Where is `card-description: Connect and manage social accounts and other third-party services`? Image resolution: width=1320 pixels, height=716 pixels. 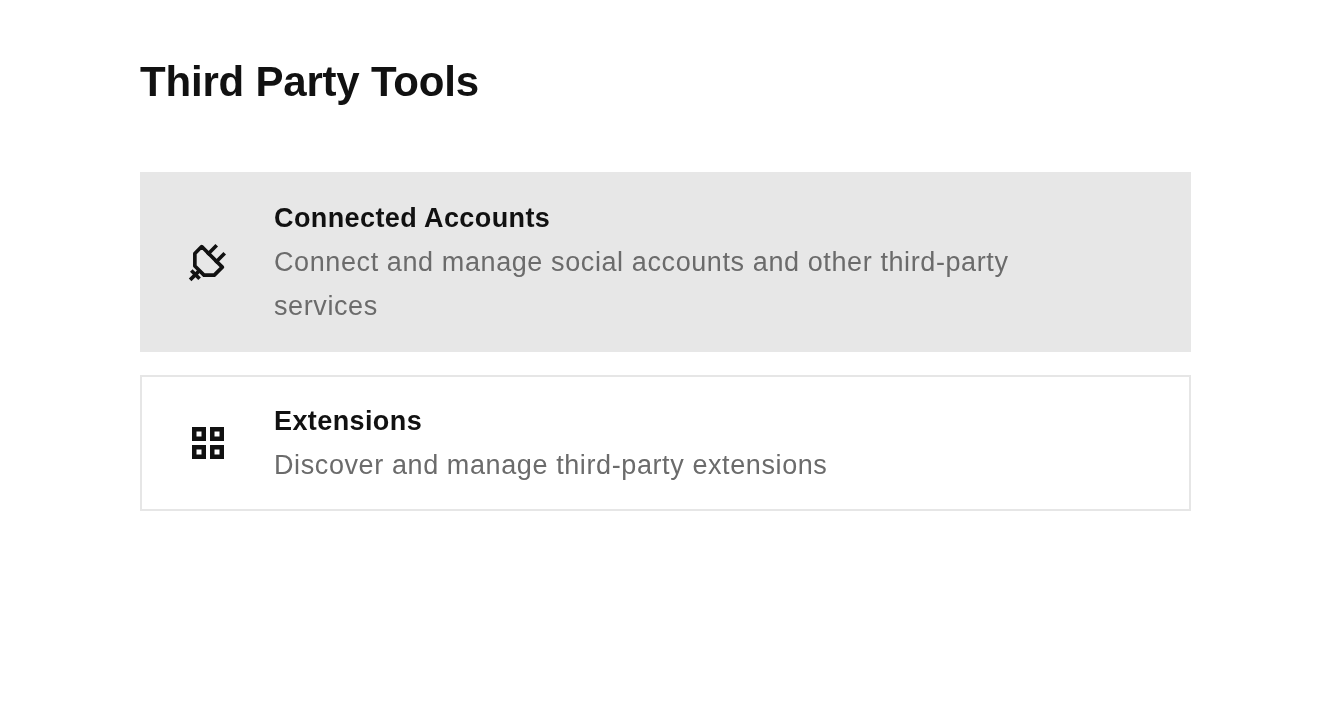
card-description: Connect and manage social accounts and other third-party services is located at coordinates (642, 284).